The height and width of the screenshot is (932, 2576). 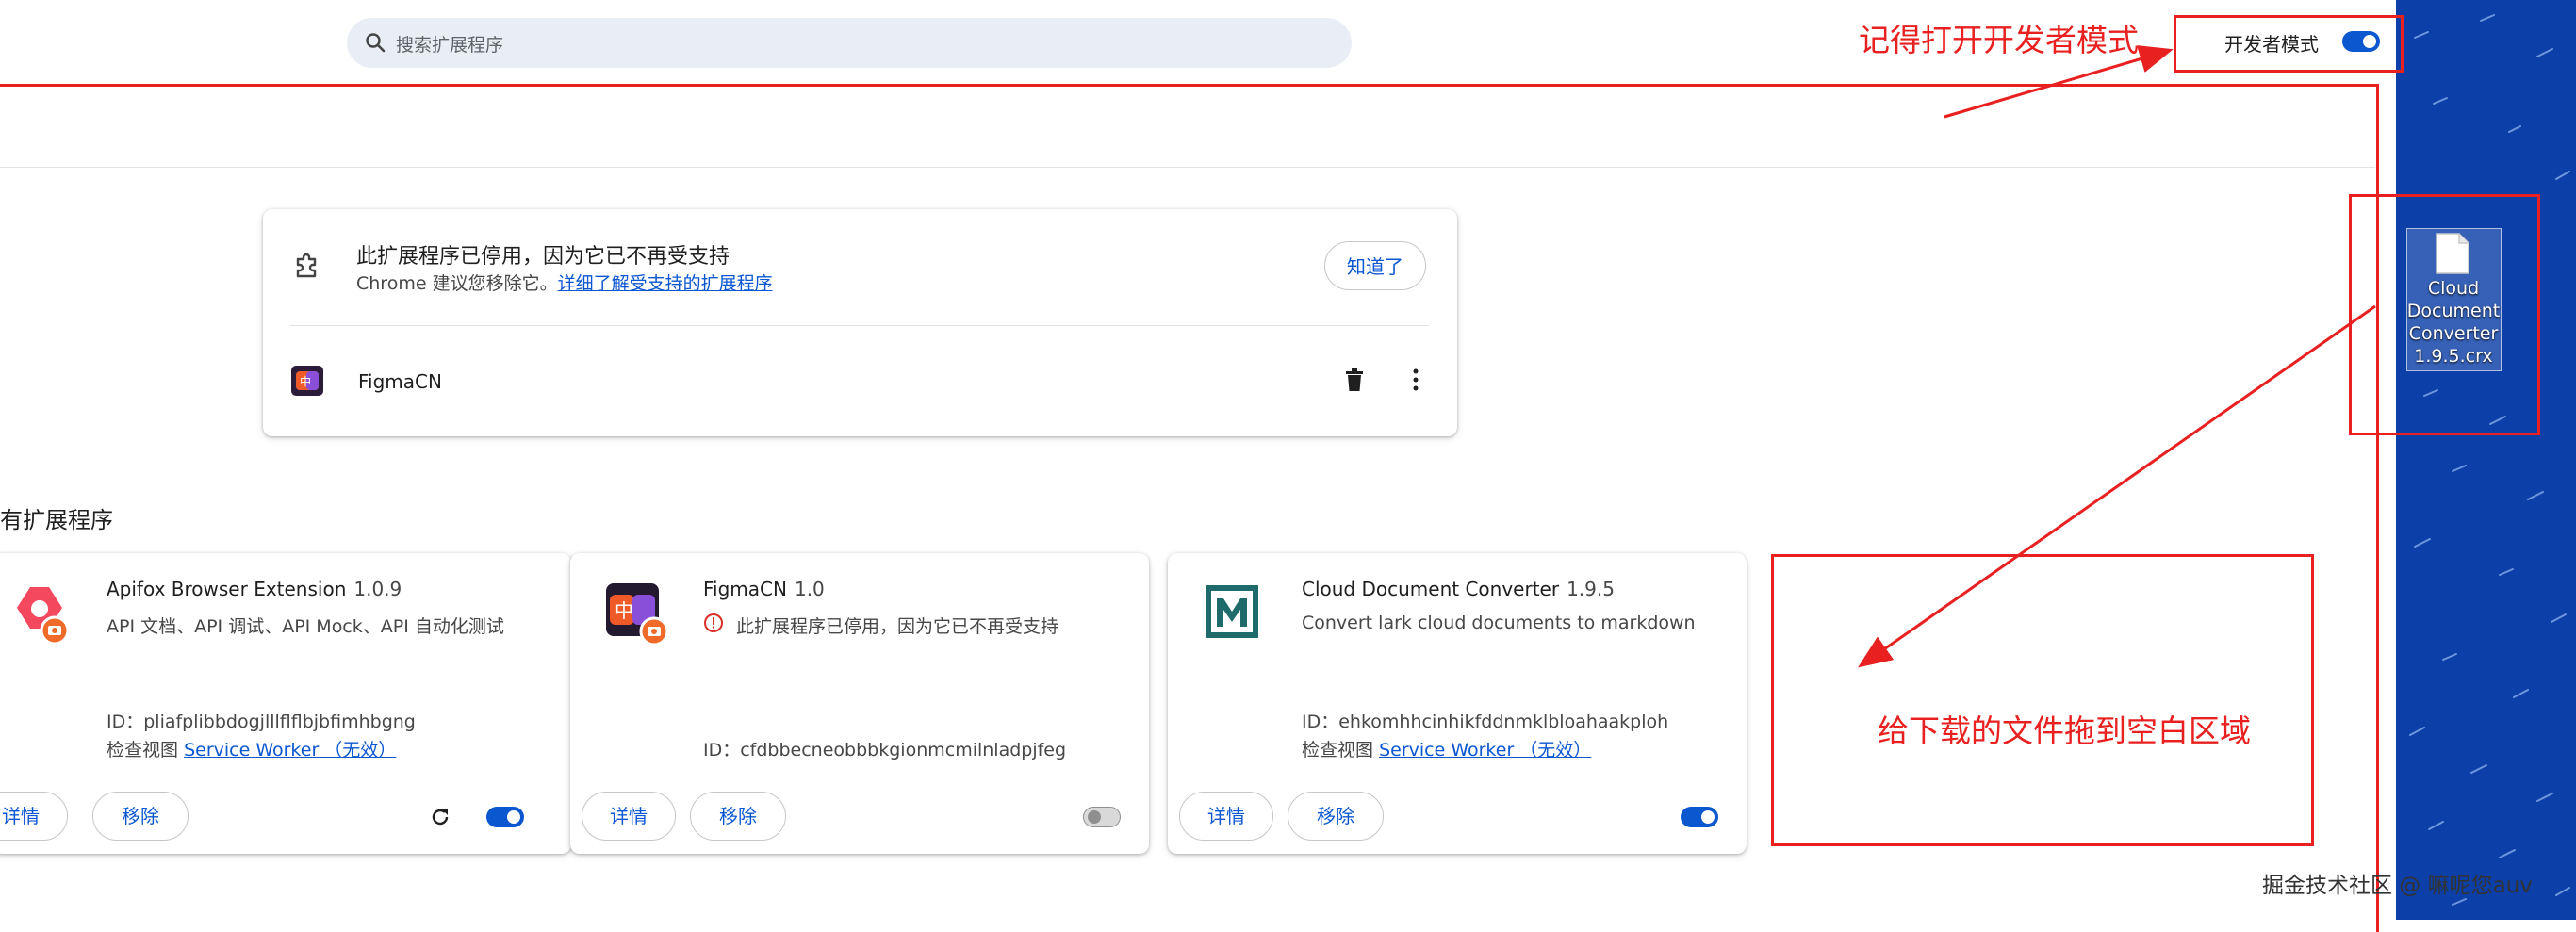 I want to click on dev-mode-arrow, so click(x=2059, y=82).